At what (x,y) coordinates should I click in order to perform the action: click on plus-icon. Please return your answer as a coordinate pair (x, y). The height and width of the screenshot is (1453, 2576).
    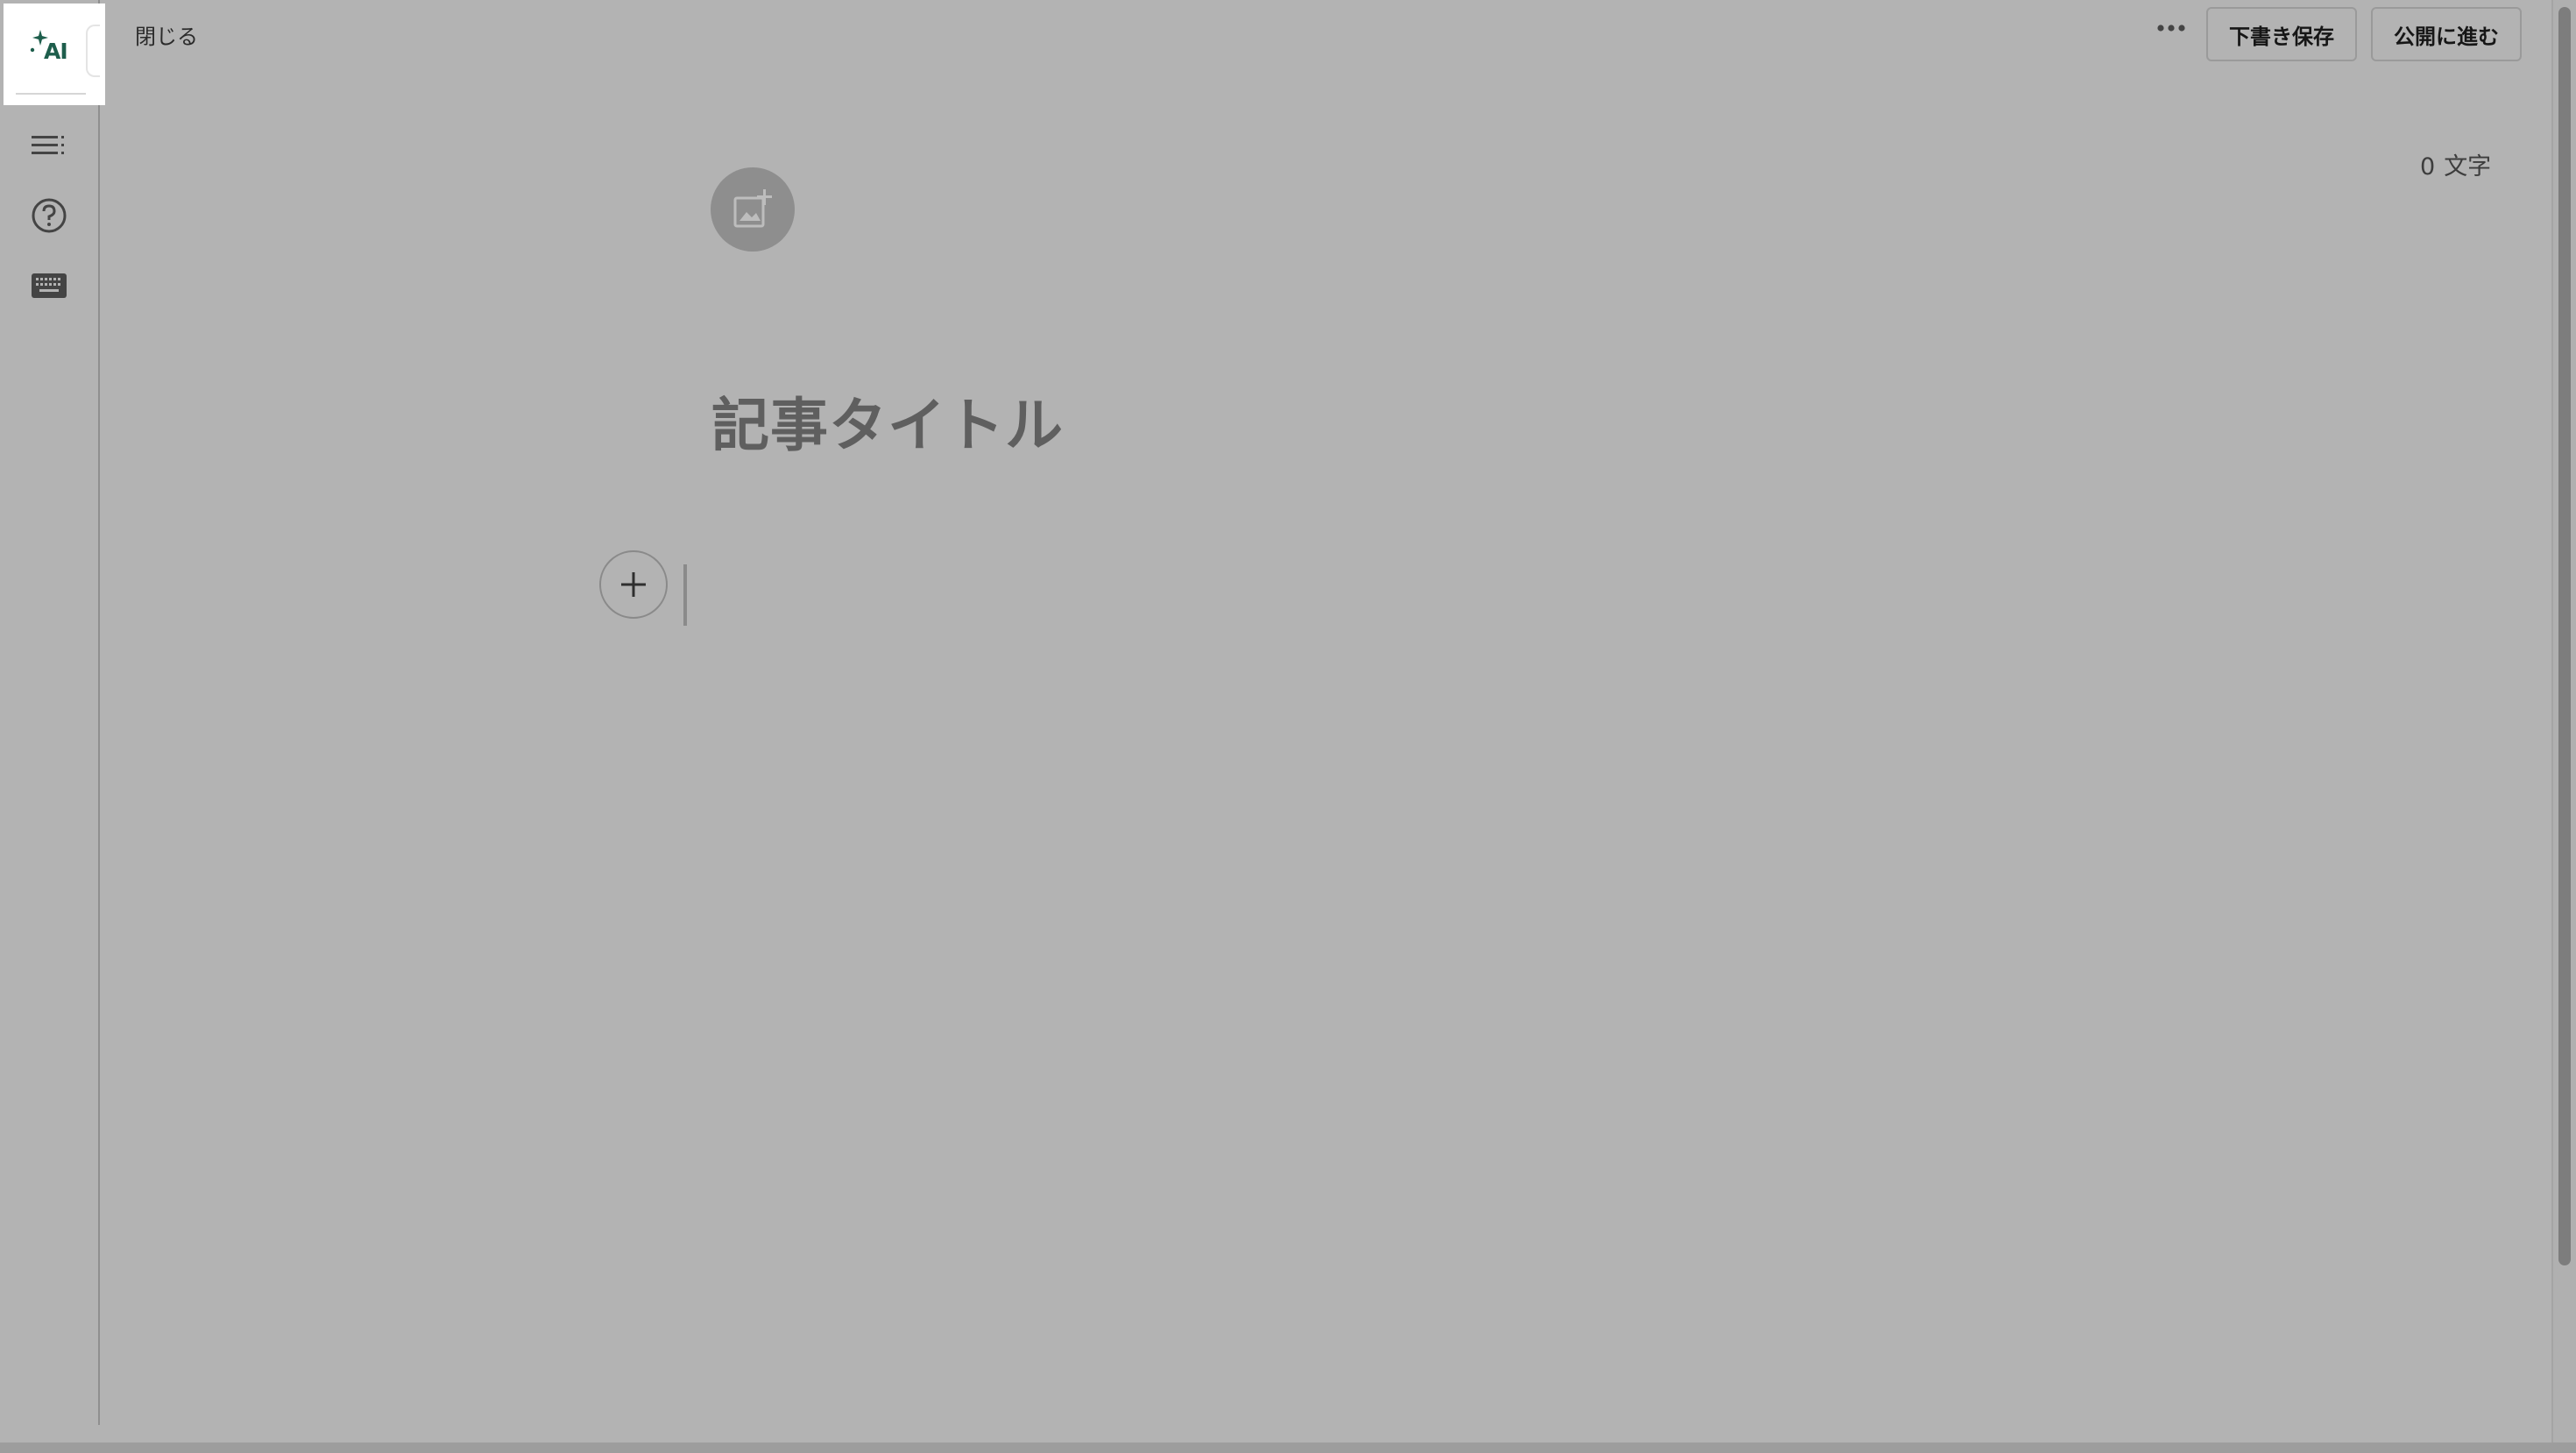
    Looking at the image, I should click on (633, 584).